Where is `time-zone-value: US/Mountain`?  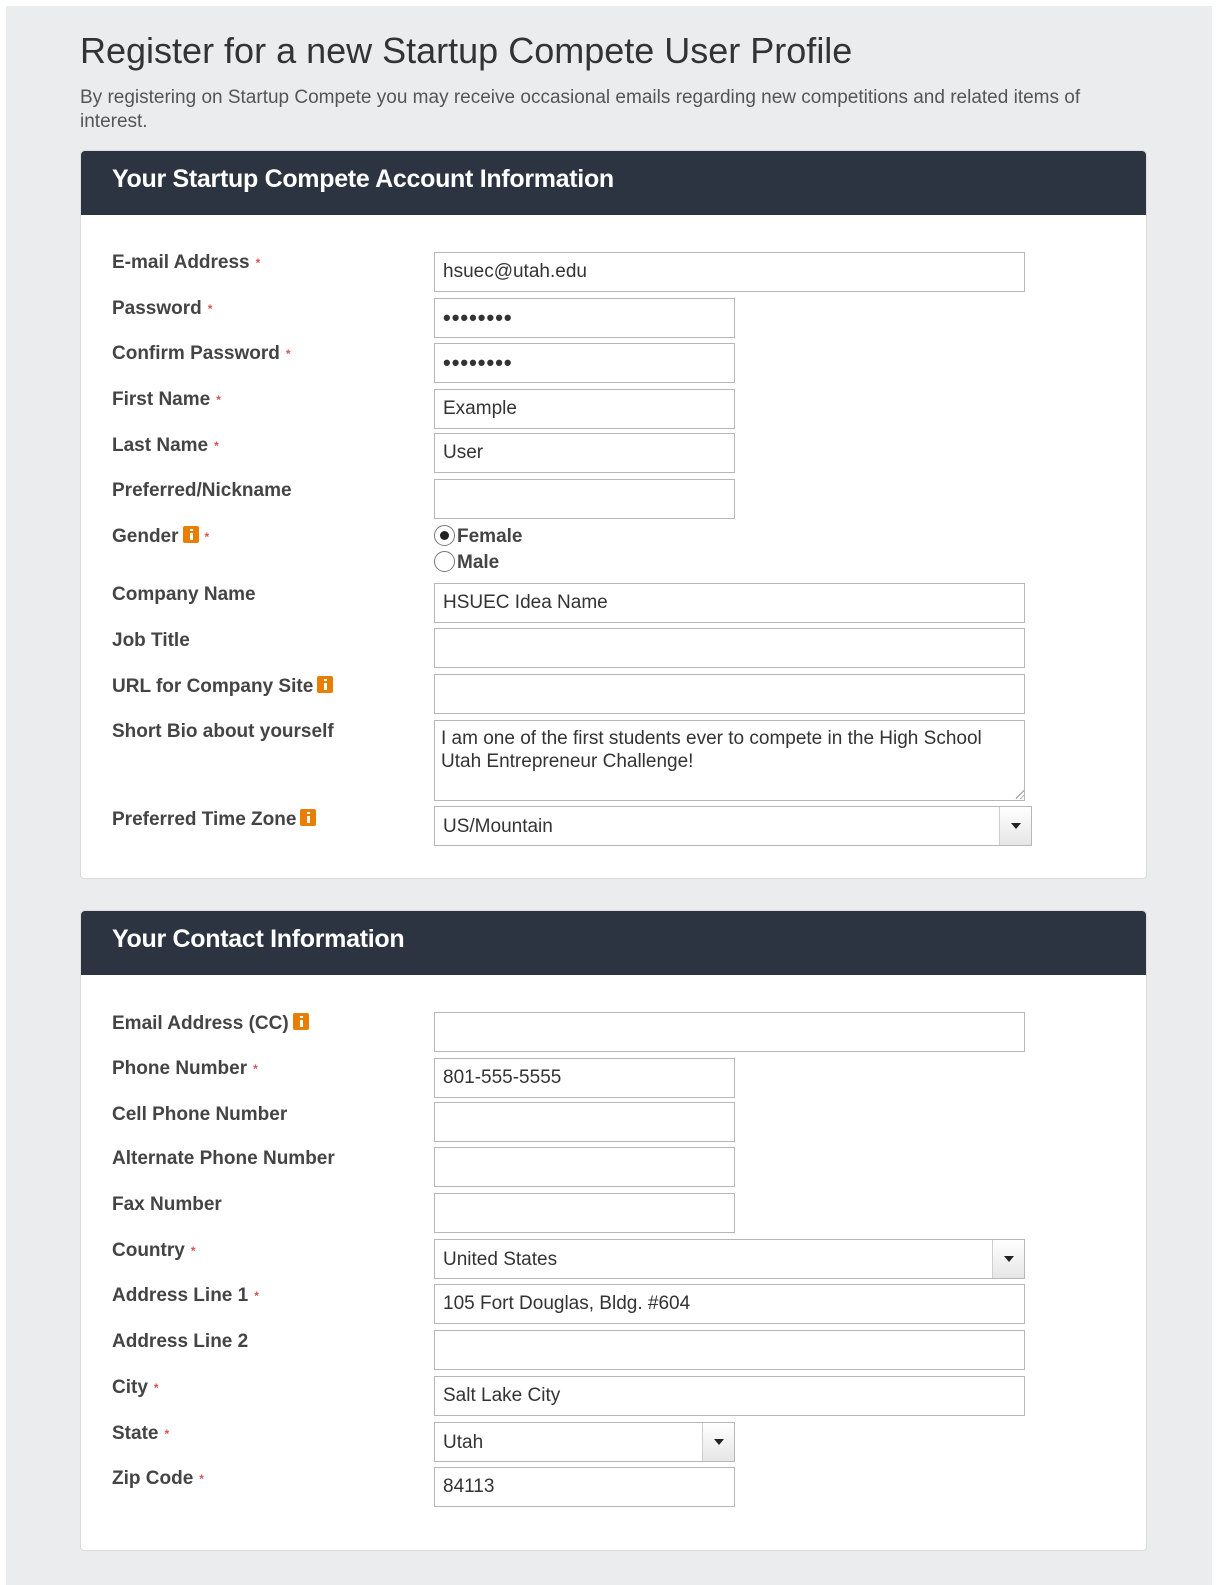
time-zone-value: US/Mountain is located at coordinates (498, 826).